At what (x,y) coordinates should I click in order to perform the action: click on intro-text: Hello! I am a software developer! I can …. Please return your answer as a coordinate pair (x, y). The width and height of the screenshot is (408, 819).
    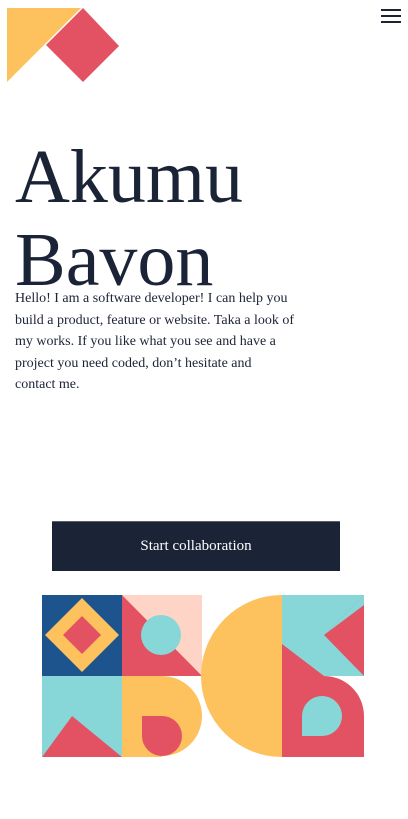
    Looking at the image, I should click on (155, 341).